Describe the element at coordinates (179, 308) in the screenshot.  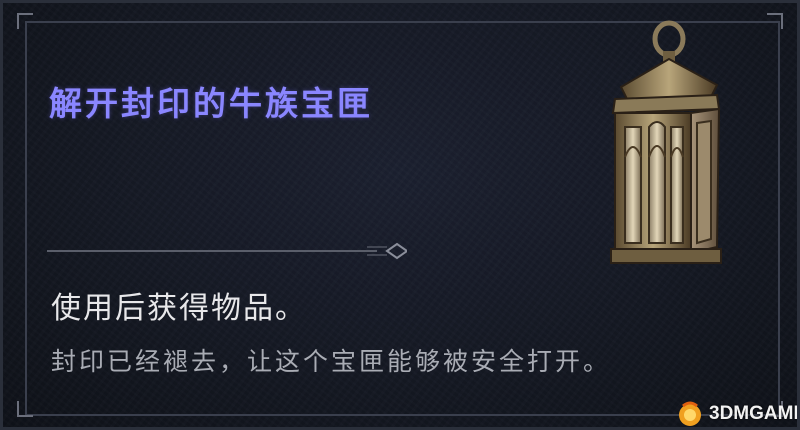
I see `item-type-line: 使用后获得物品。` at that location.